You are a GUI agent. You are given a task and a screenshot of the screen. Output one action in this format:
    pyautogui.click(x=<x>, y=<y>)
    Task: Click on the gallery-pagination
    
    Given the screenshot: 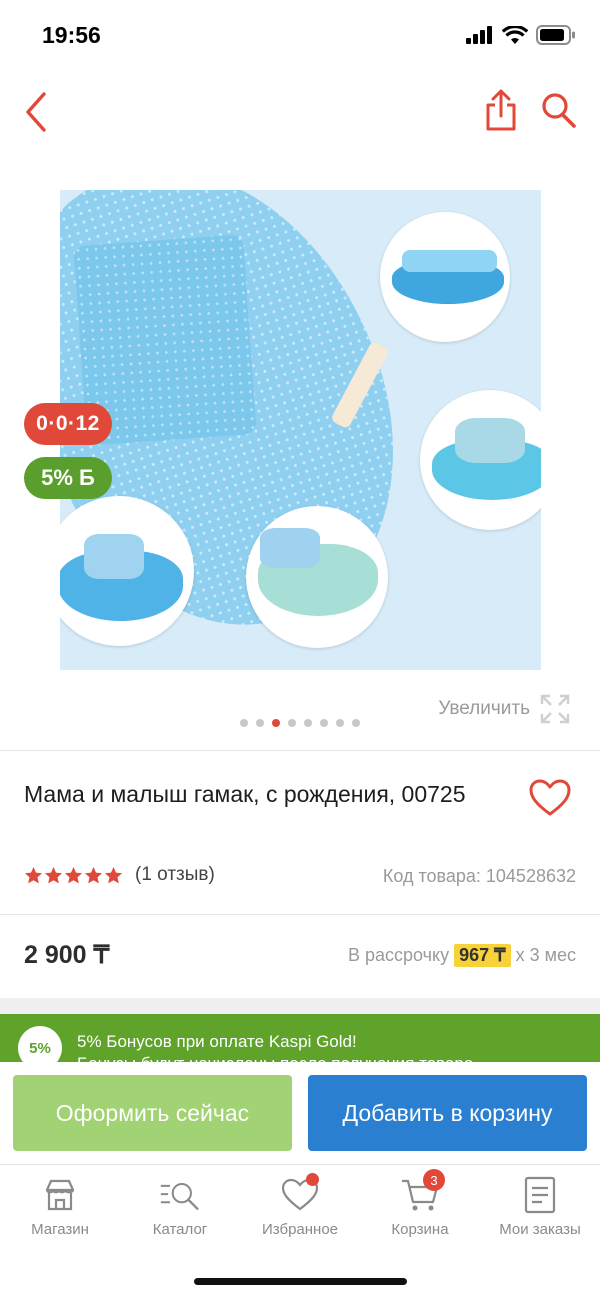 What is the action you would take?
    pyautogui.click(x=300, y=723)
    